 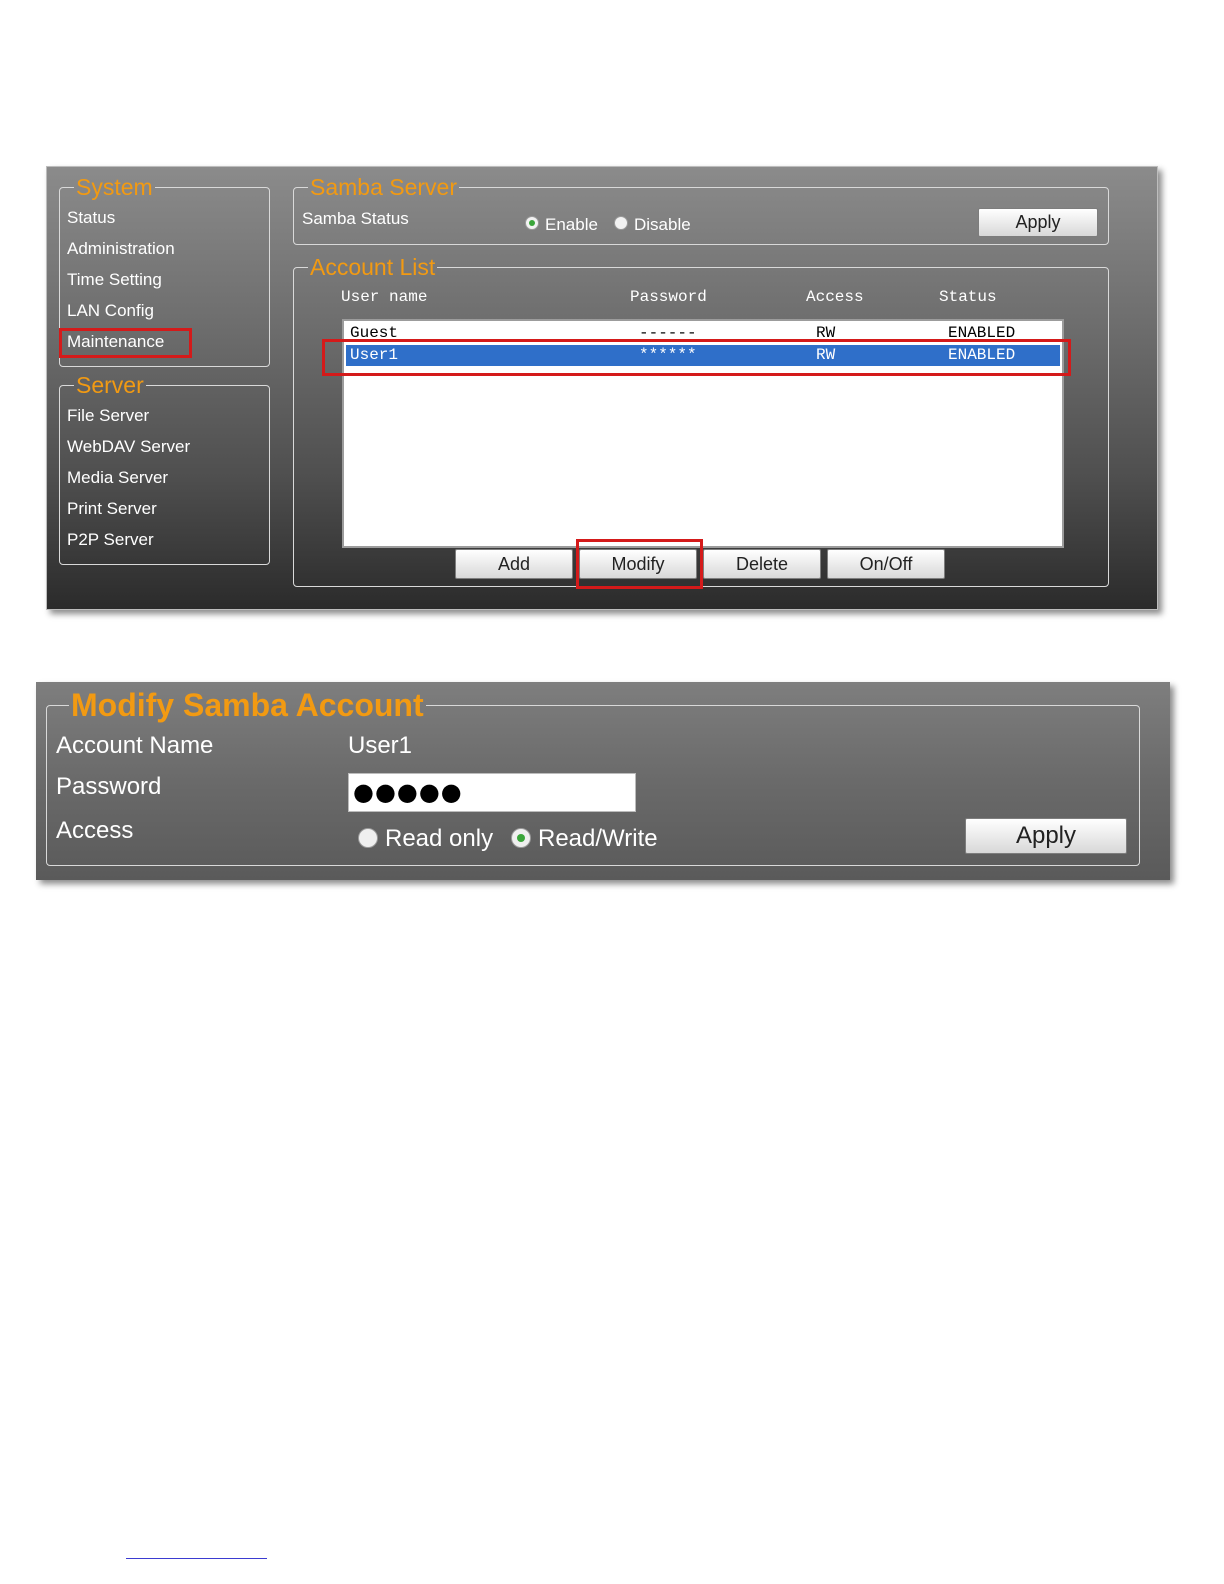 What do you see at coordinates (492, 792) in the screenshot?
I see `password-field: ●●●●●` at bounding box center [492, 792].